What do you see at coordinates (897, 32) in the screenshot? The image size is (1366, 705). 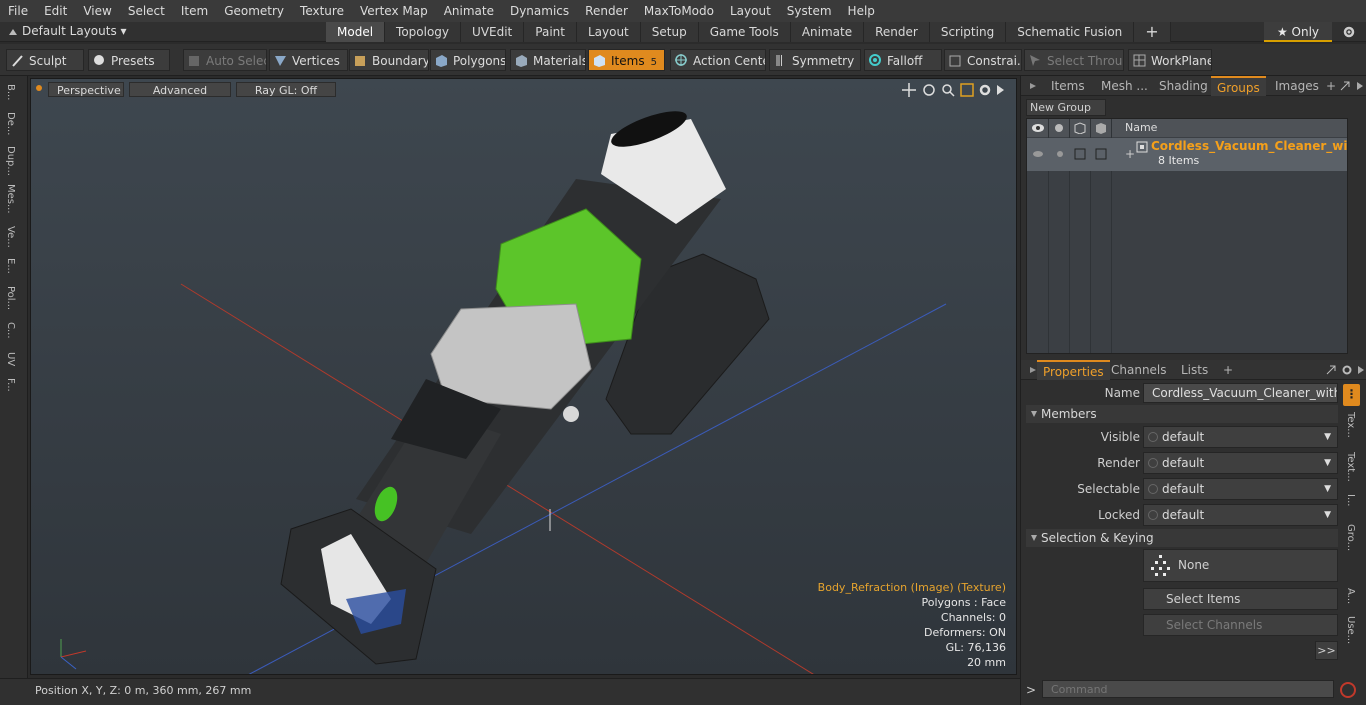 I see `tab-render: Render` at bounding box center [897, 32].